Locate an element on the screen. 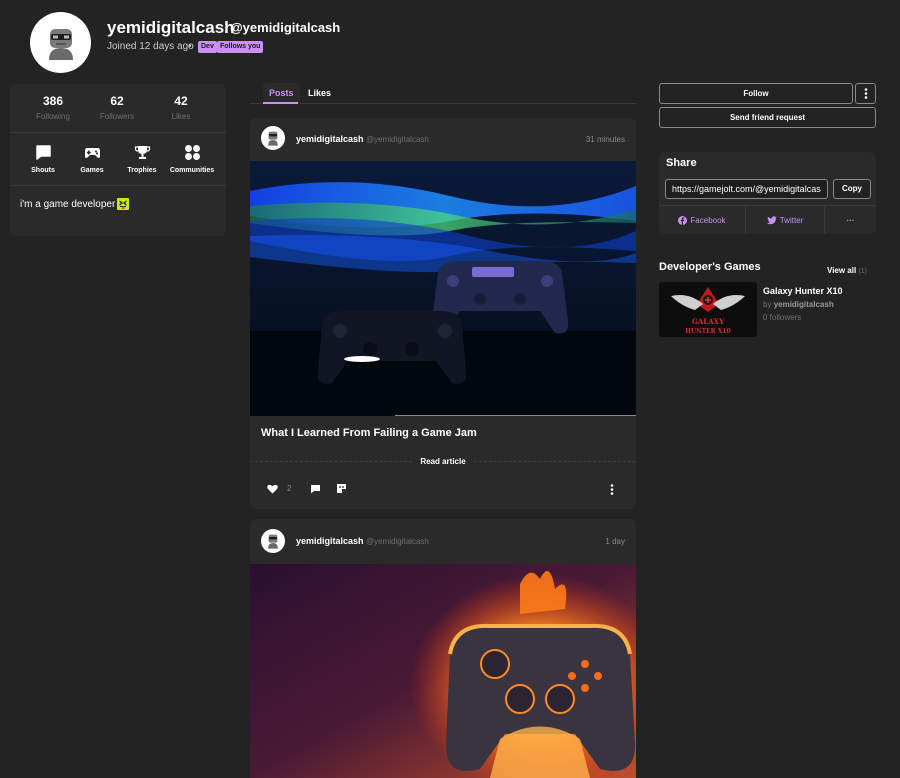  read-article-link: Read article is located at coordinates (443, 461).